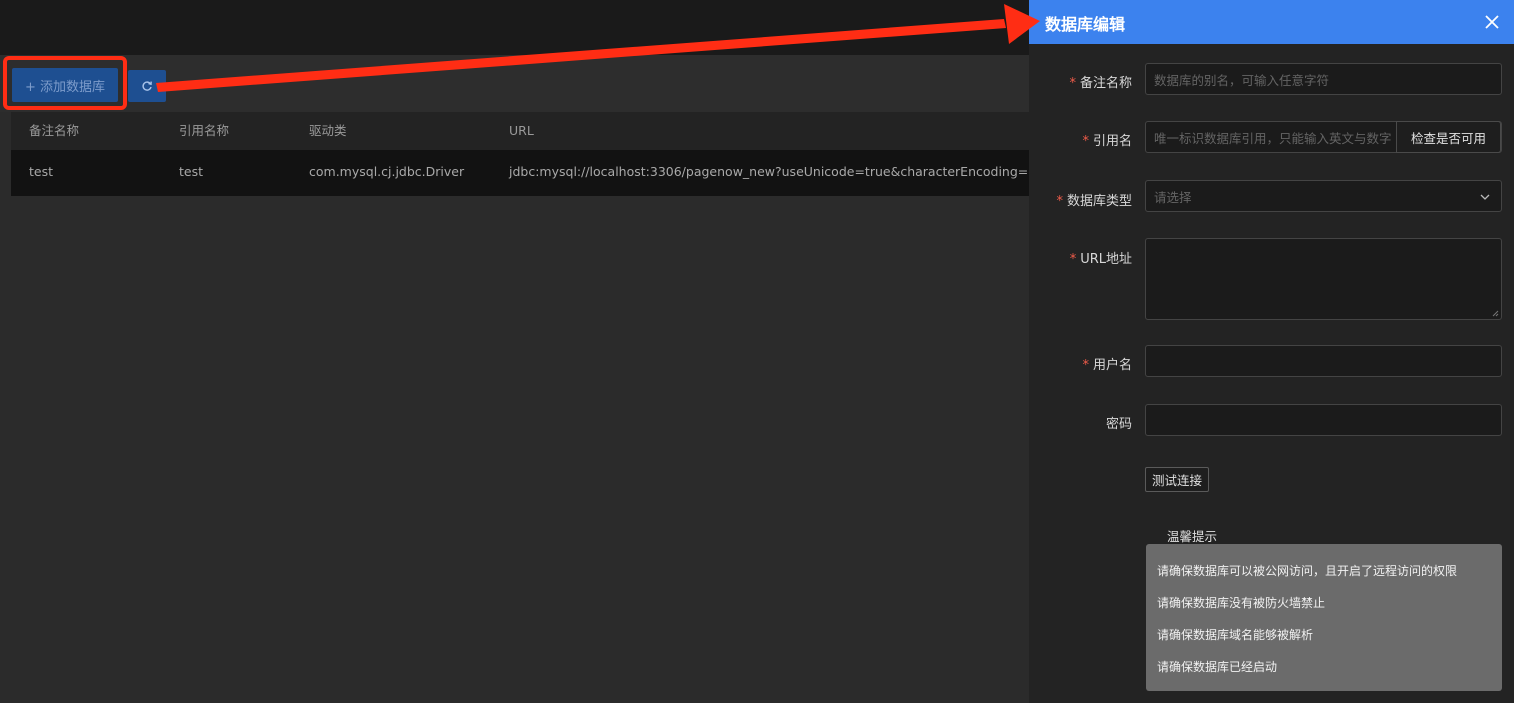 This screenshot has height=703, width=1514. I want to click on password-label: 密码, so click(1118, 424).